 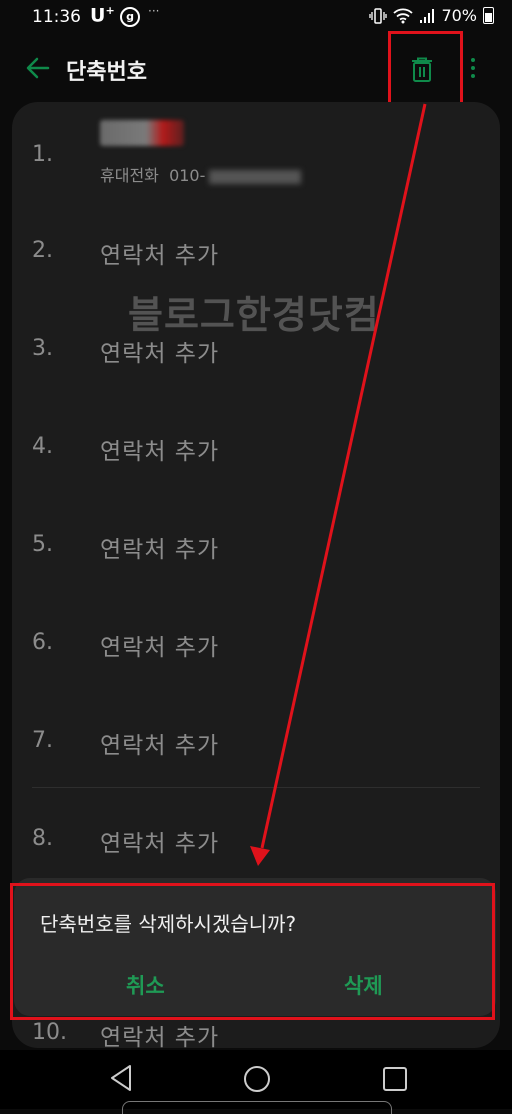 I want to click on list-item: 7. 연락처 추가, so click(x=256, y=739).